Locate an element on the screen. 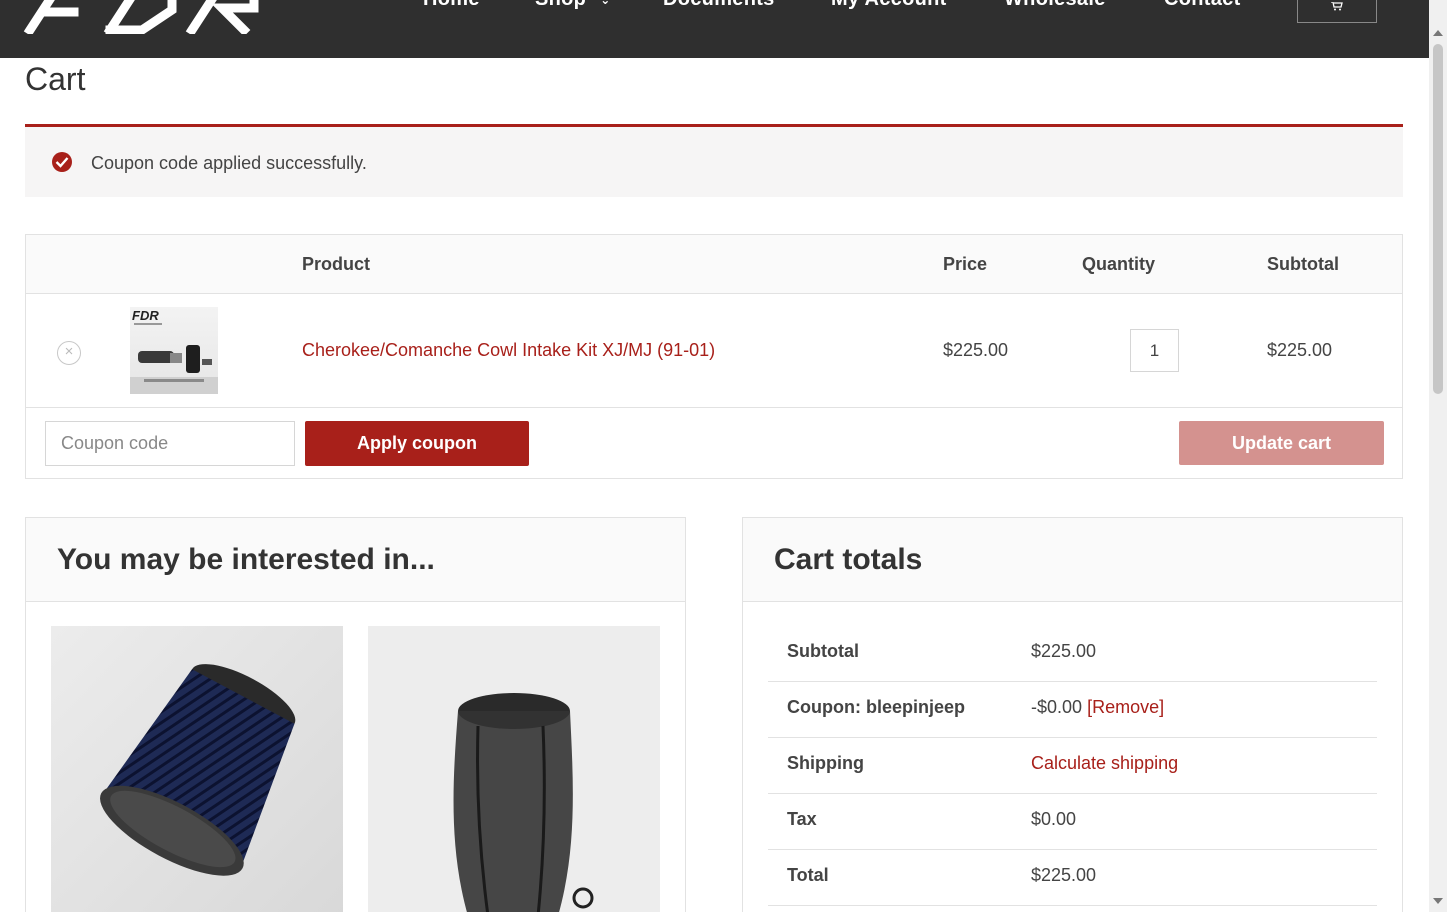  shipping-label: Shipping is located at coordinates (825, 763).